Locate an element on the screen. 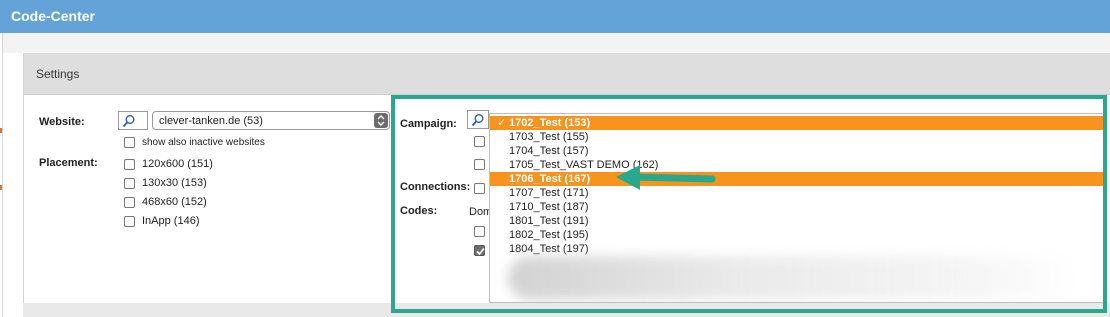  outer-border is located at coordinates (2, 175).